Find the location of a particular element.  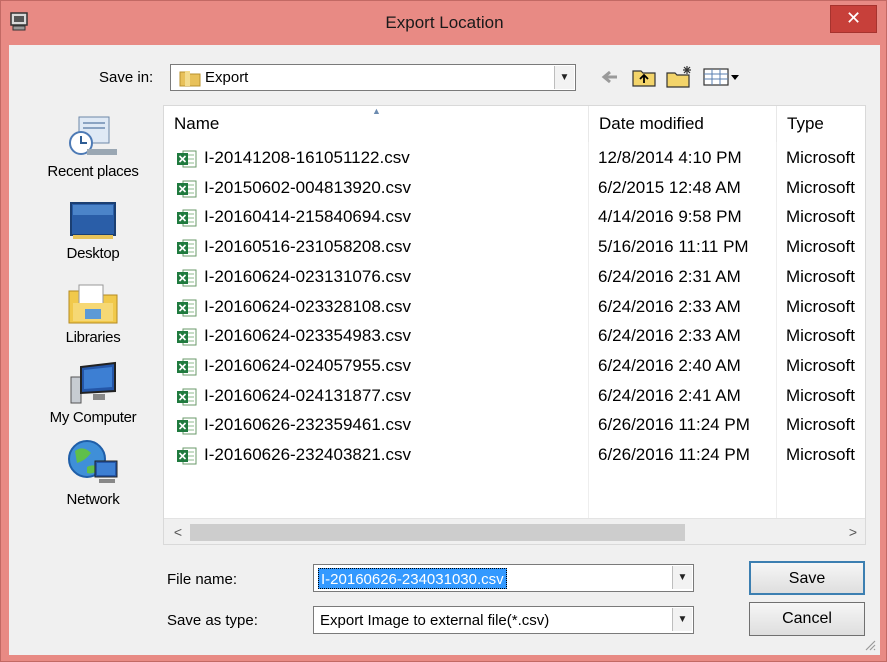

close-button: ✕ is located at coordinates (853, 19).